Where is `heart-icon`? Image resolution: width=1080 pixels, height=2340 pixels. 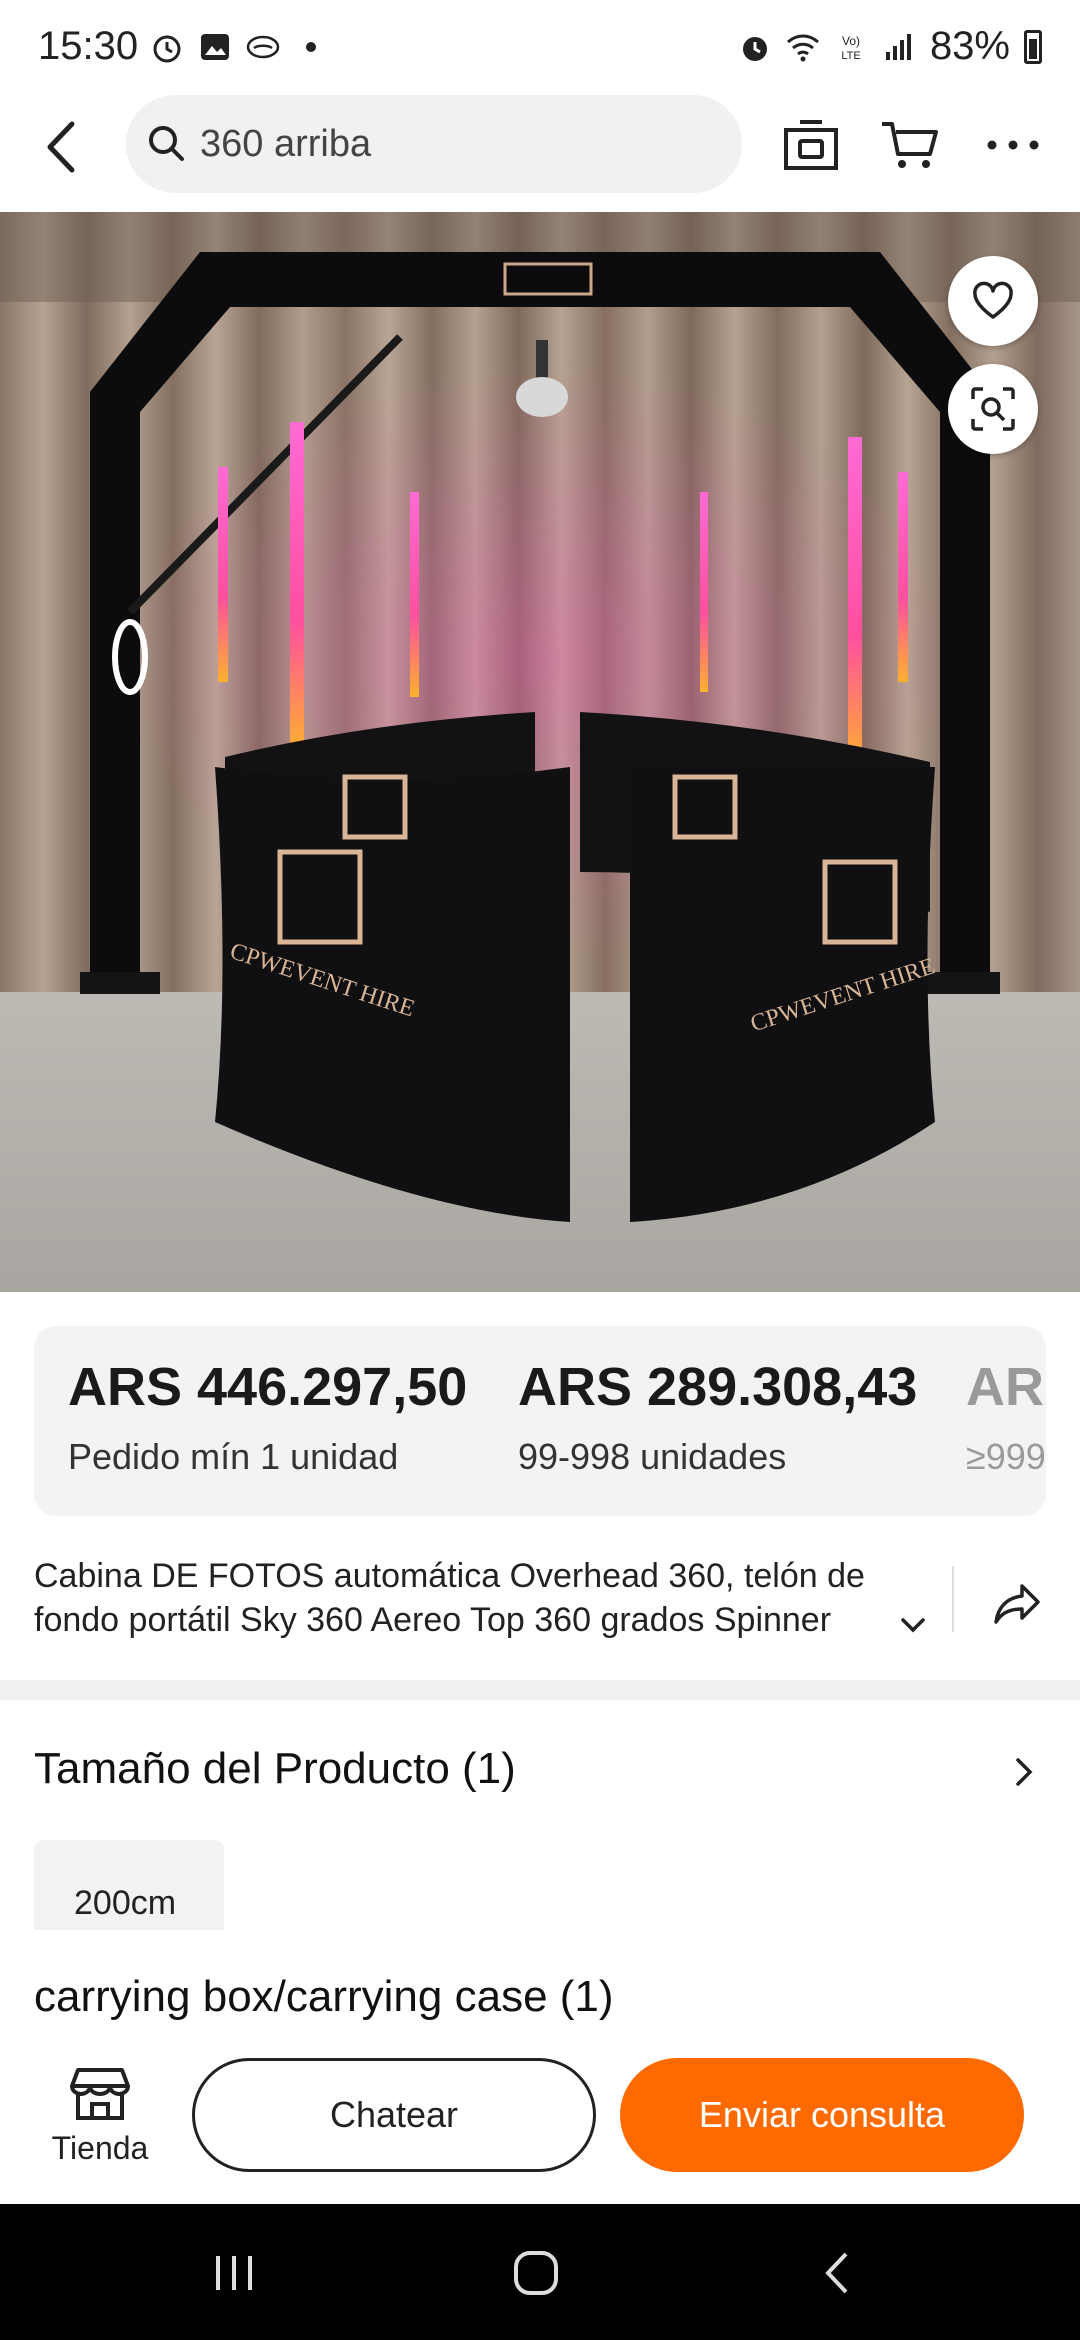
heart-icon is located at coordinates (993, 300).